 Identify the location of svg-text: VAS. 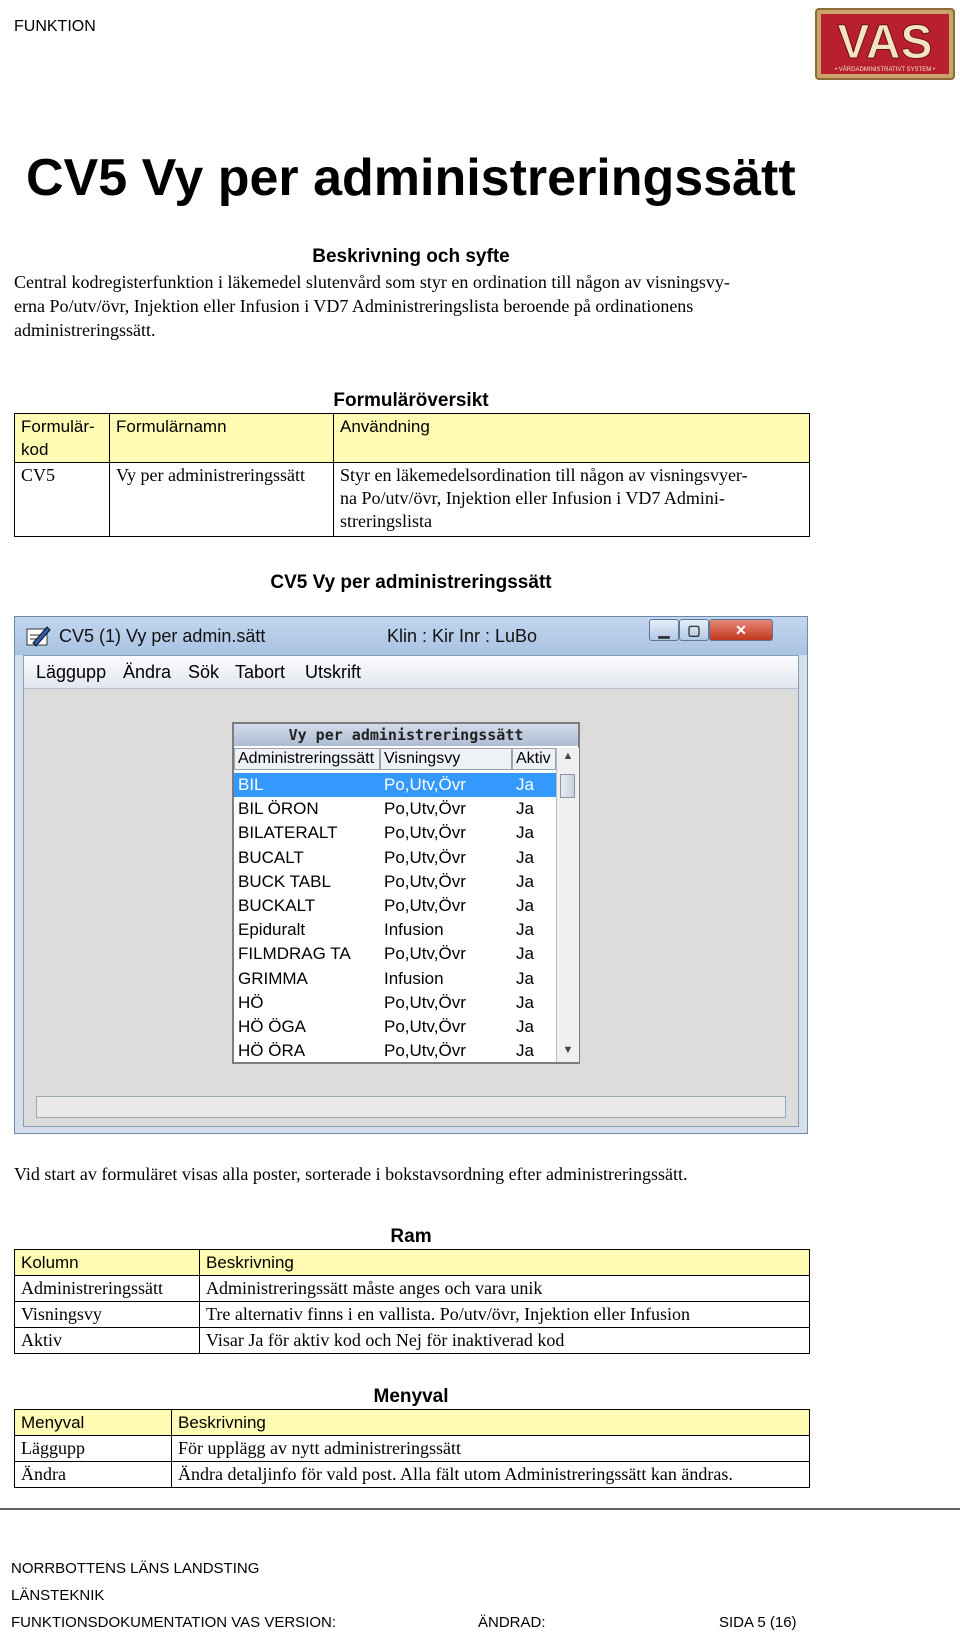
(884, 42).